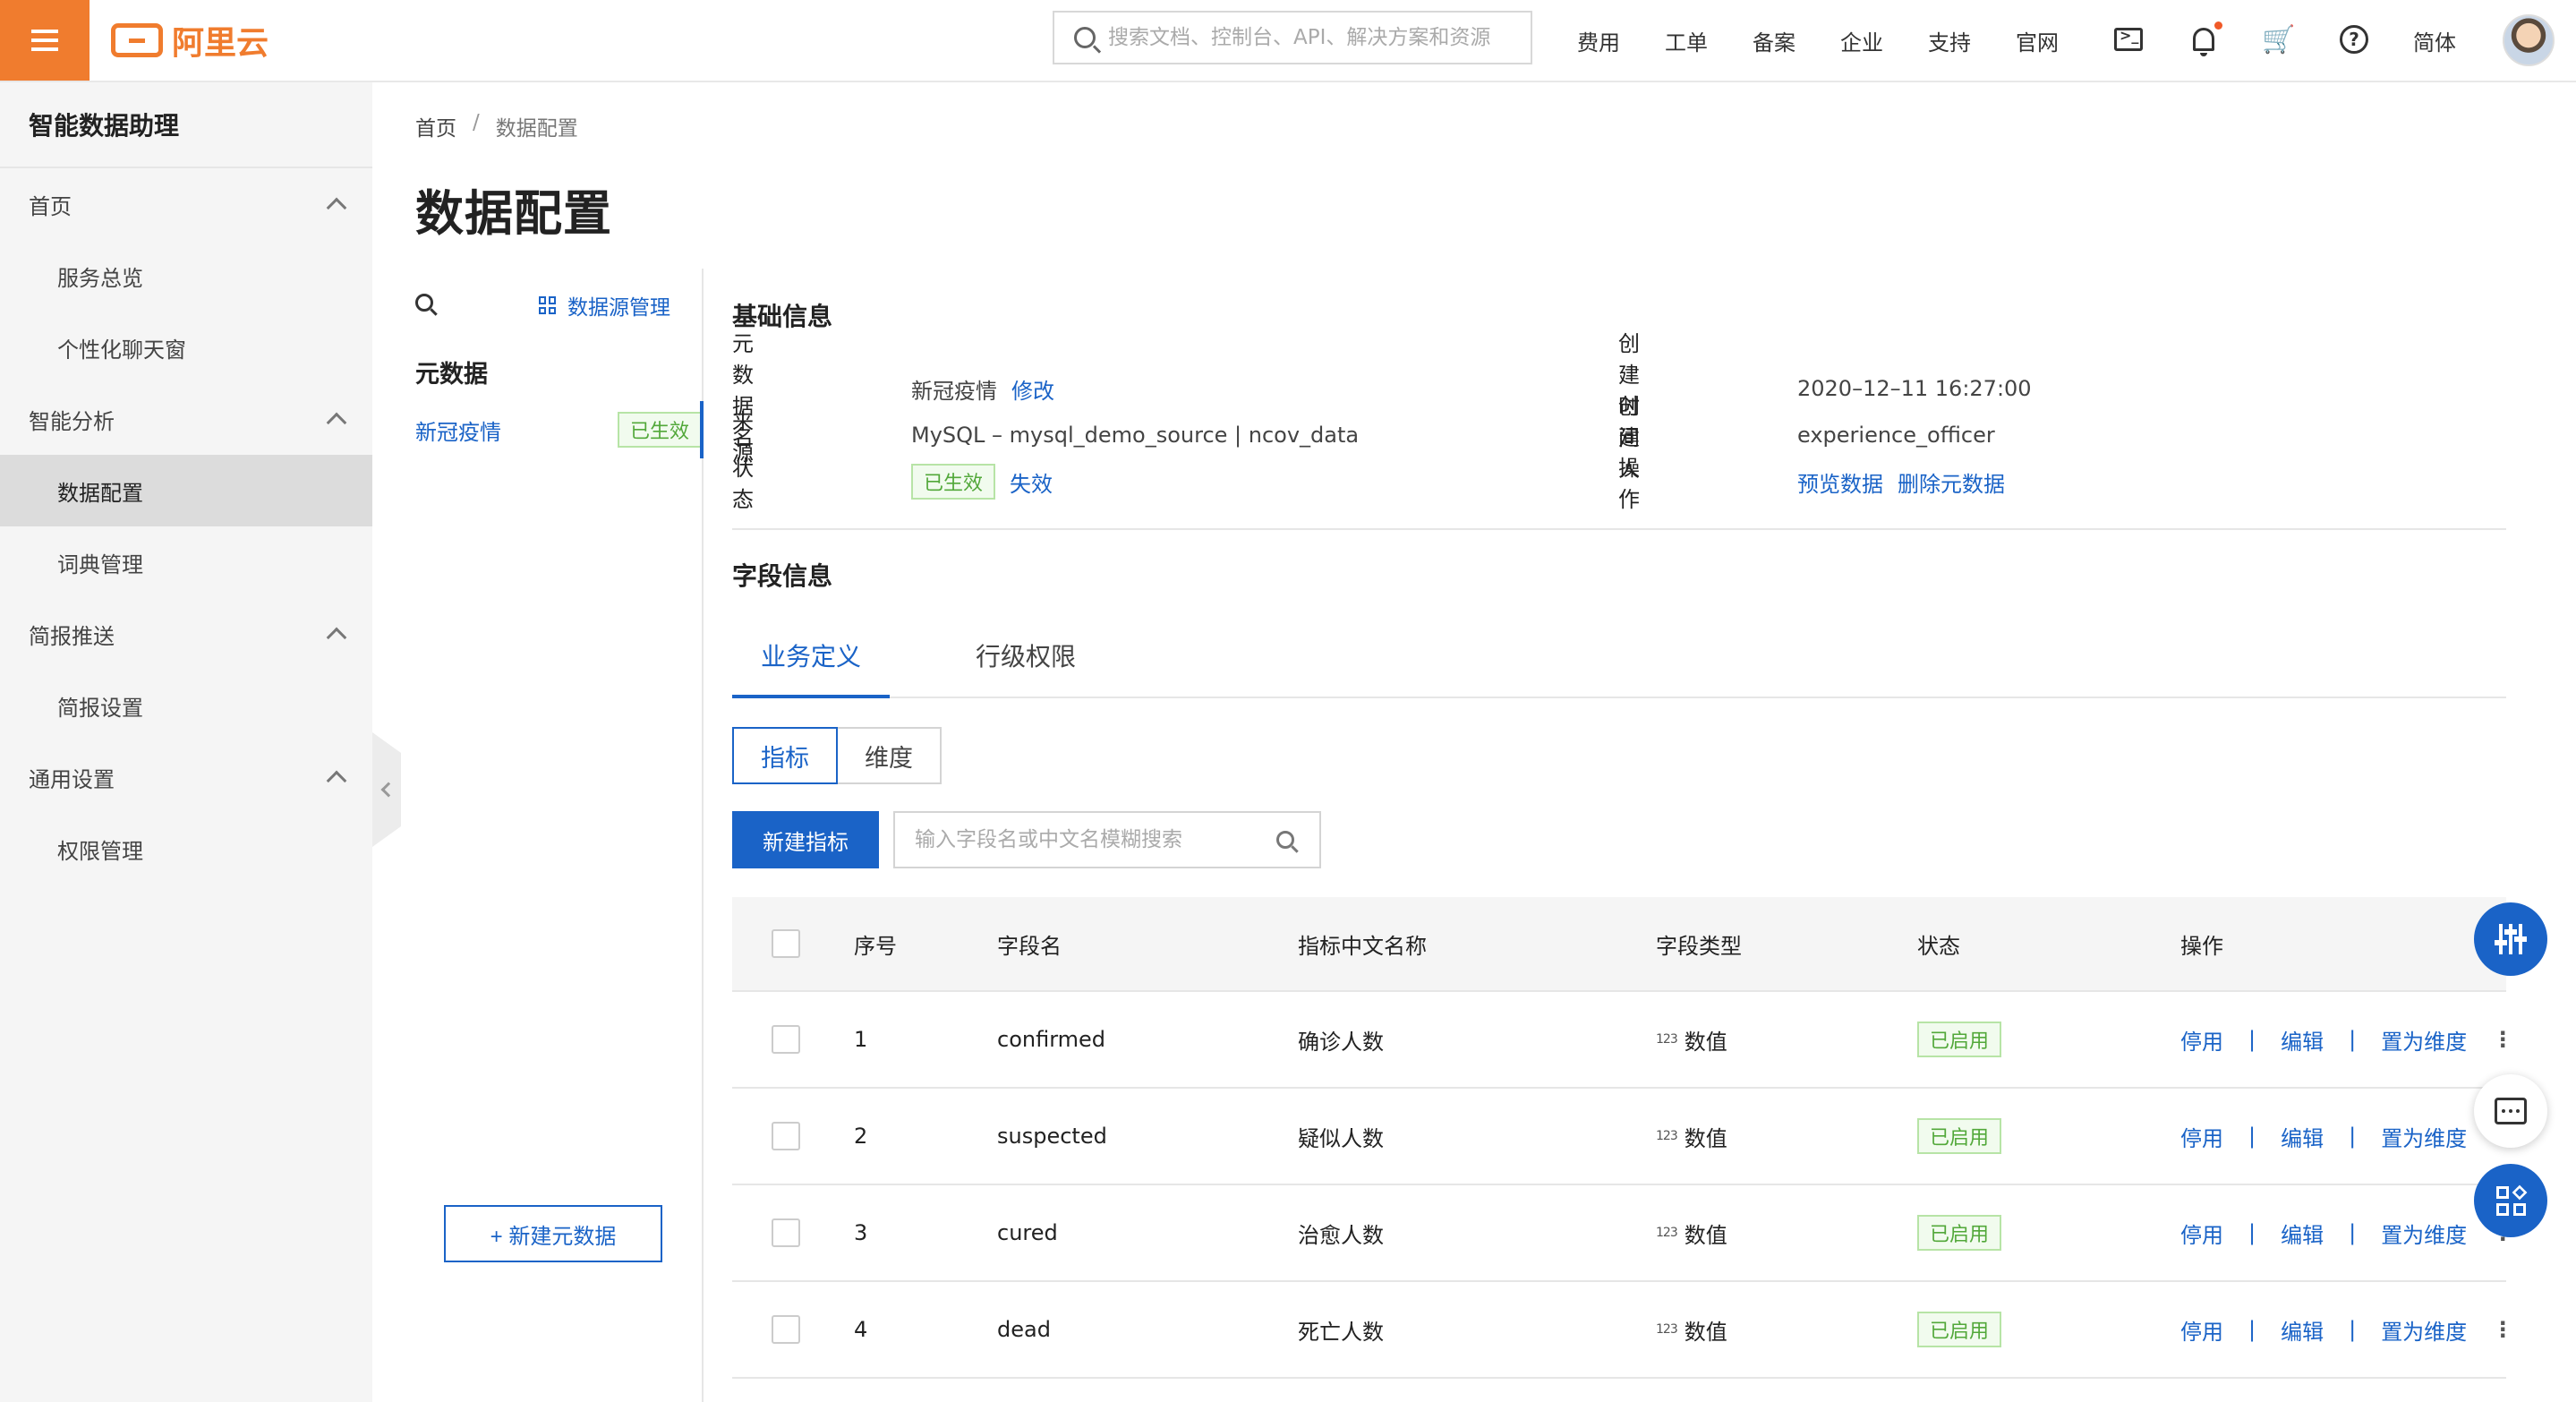  What do you see at coordinates (186, 419) in the screenshot?
I see `sidebar-group-analysis: 智能分析` at bounding box center [186, 419].